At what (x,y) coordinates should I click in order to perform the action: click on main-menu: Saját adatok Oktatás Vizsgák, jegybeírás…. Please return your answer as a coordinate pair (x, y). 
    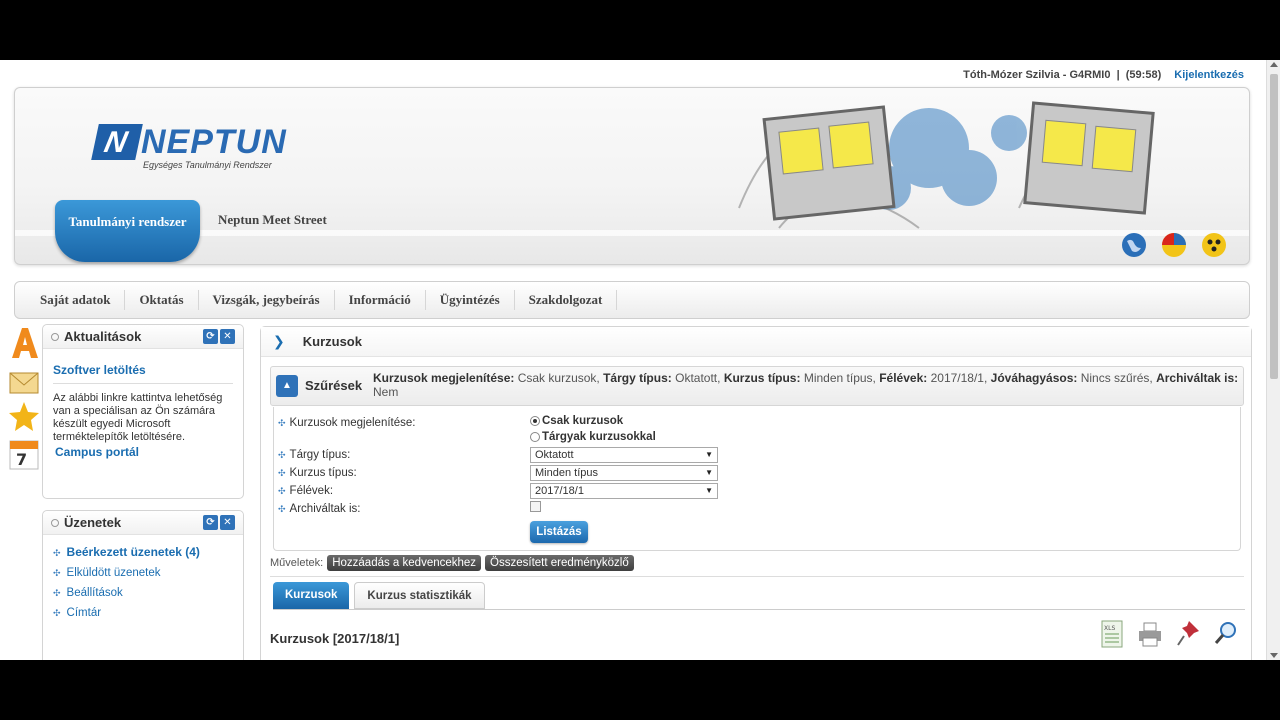
    Looking at the image, I should click on (632, 300).